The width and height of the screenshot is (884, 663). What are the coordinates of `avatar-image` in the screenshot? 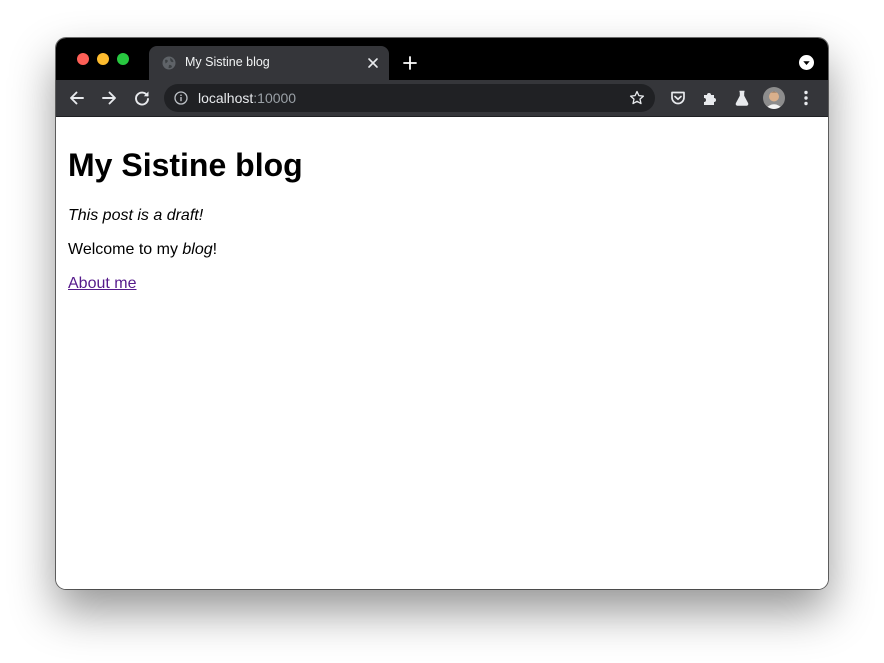 It's located at (774, 98).